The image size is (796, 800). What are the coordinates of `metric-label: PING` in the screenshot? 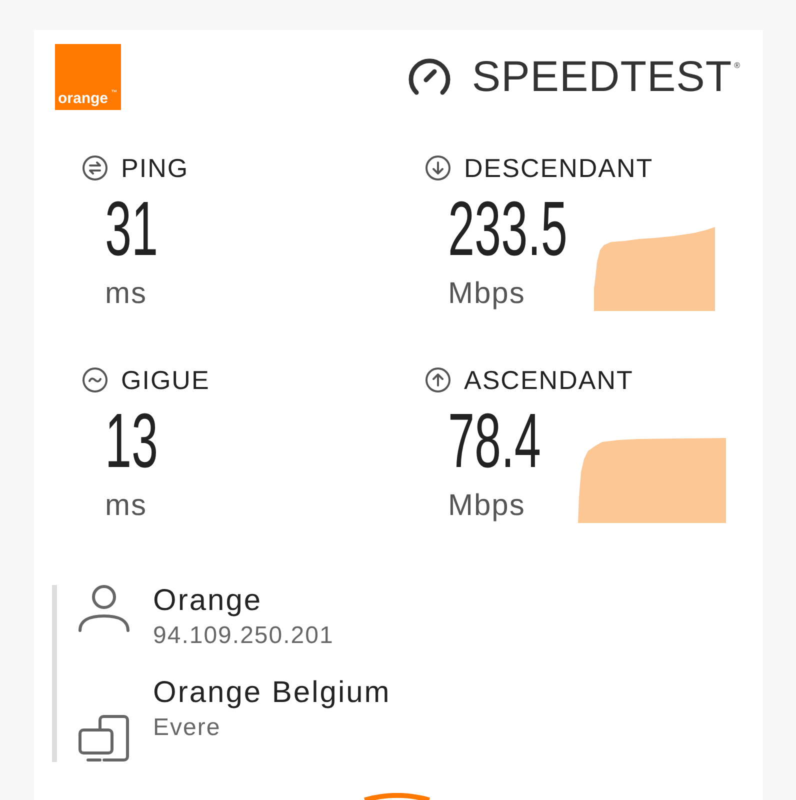 It's located at (155, 168).